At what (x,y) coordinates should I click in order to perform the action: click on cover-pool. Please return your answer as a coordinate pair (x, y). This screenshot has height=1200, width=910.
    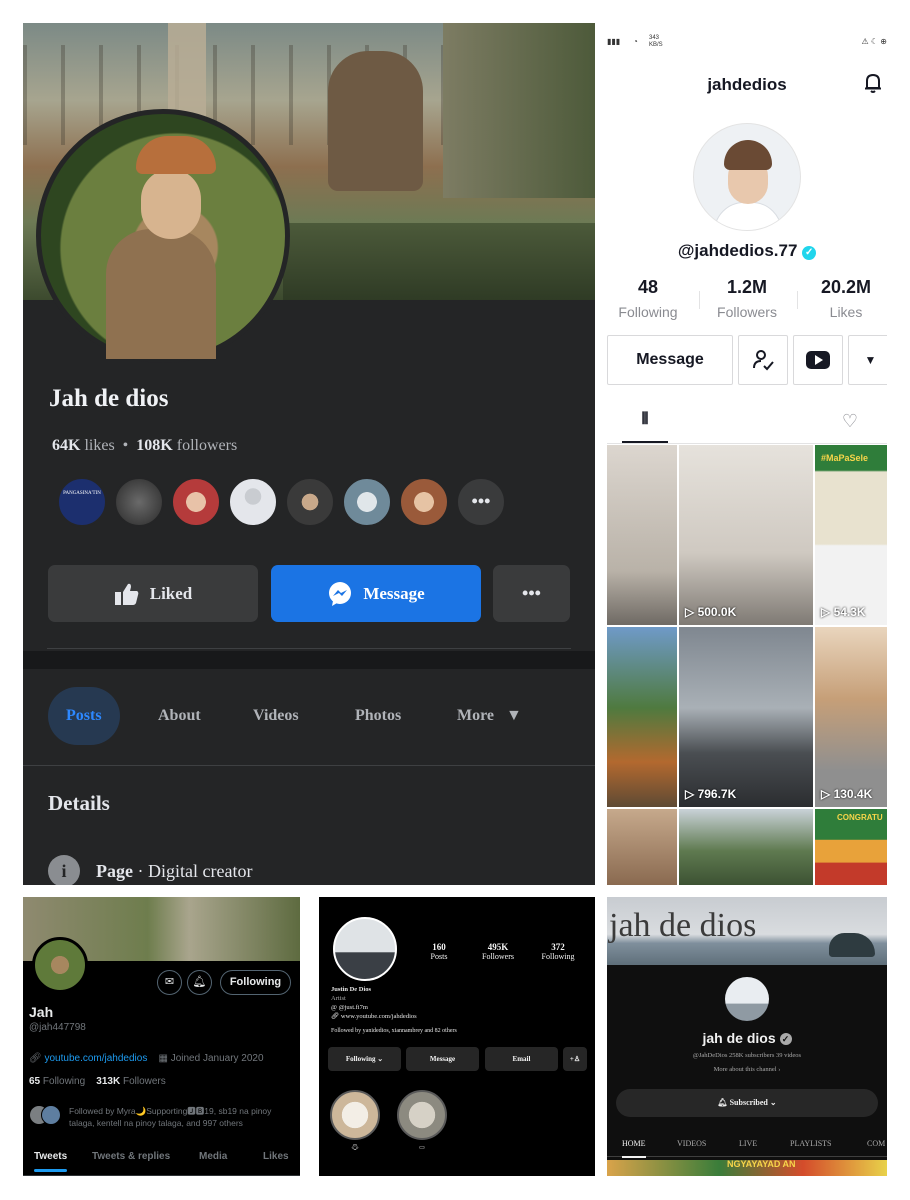
    Looking at the image, I should click on (439, 261).